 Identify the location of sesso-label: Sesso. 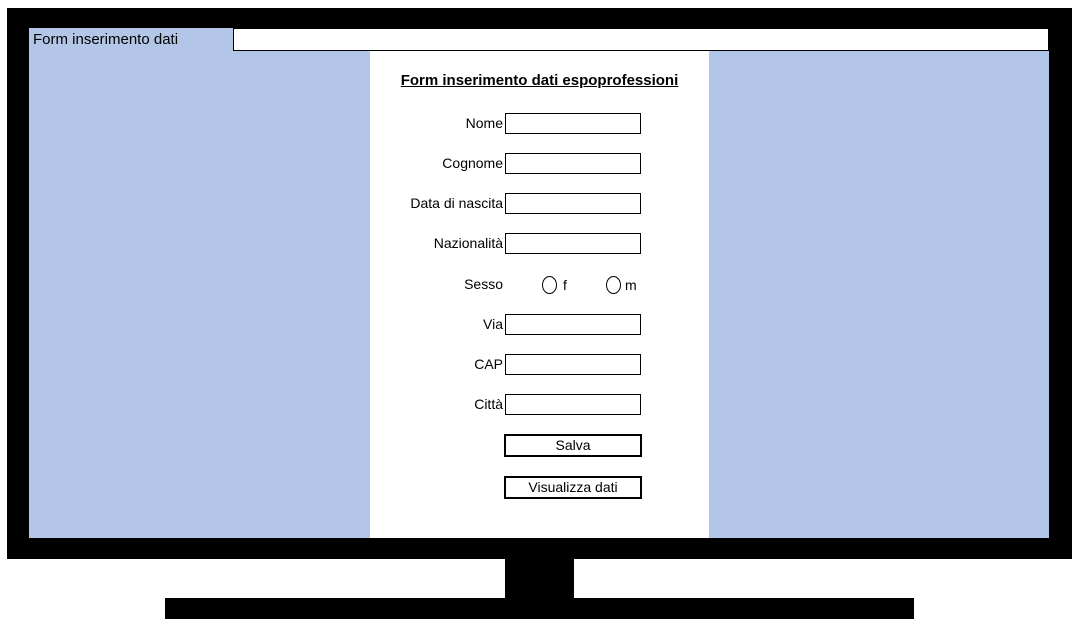
(483, 284).